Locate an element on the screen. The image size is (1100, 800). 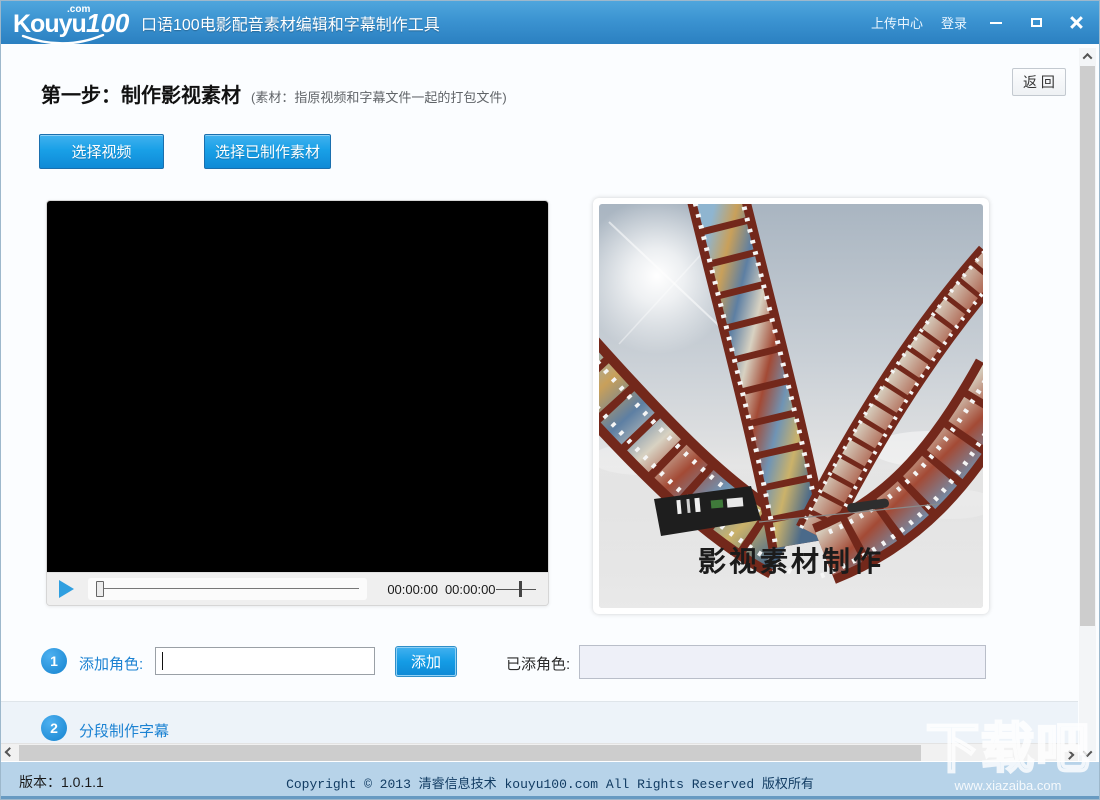
chevron-left-icon is located at coordinates (9, 751).